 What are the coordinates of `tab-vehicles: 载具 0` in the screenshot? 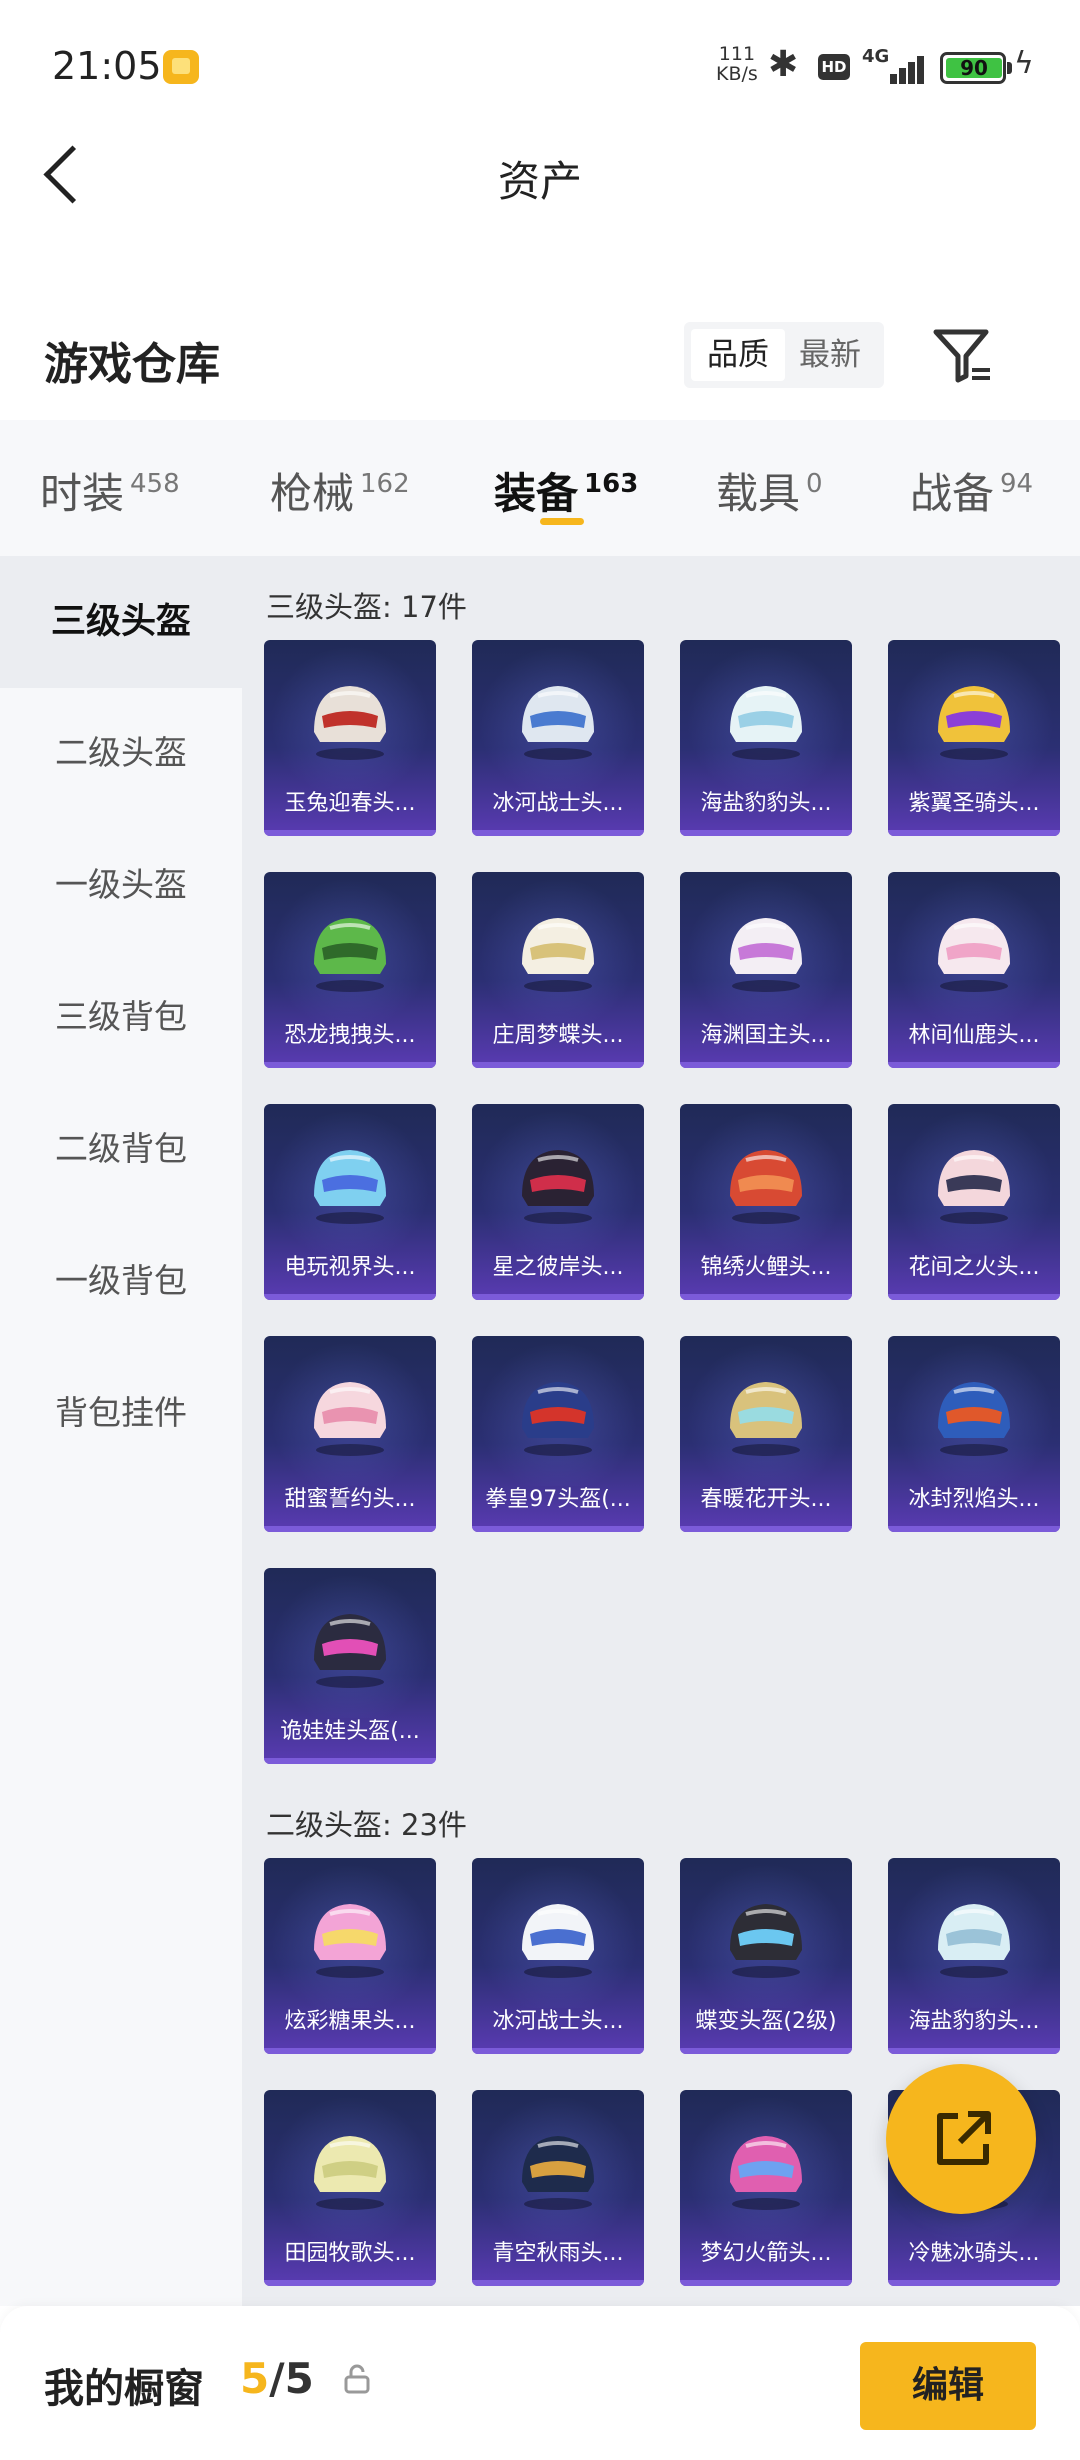 It's located at (769, 490).